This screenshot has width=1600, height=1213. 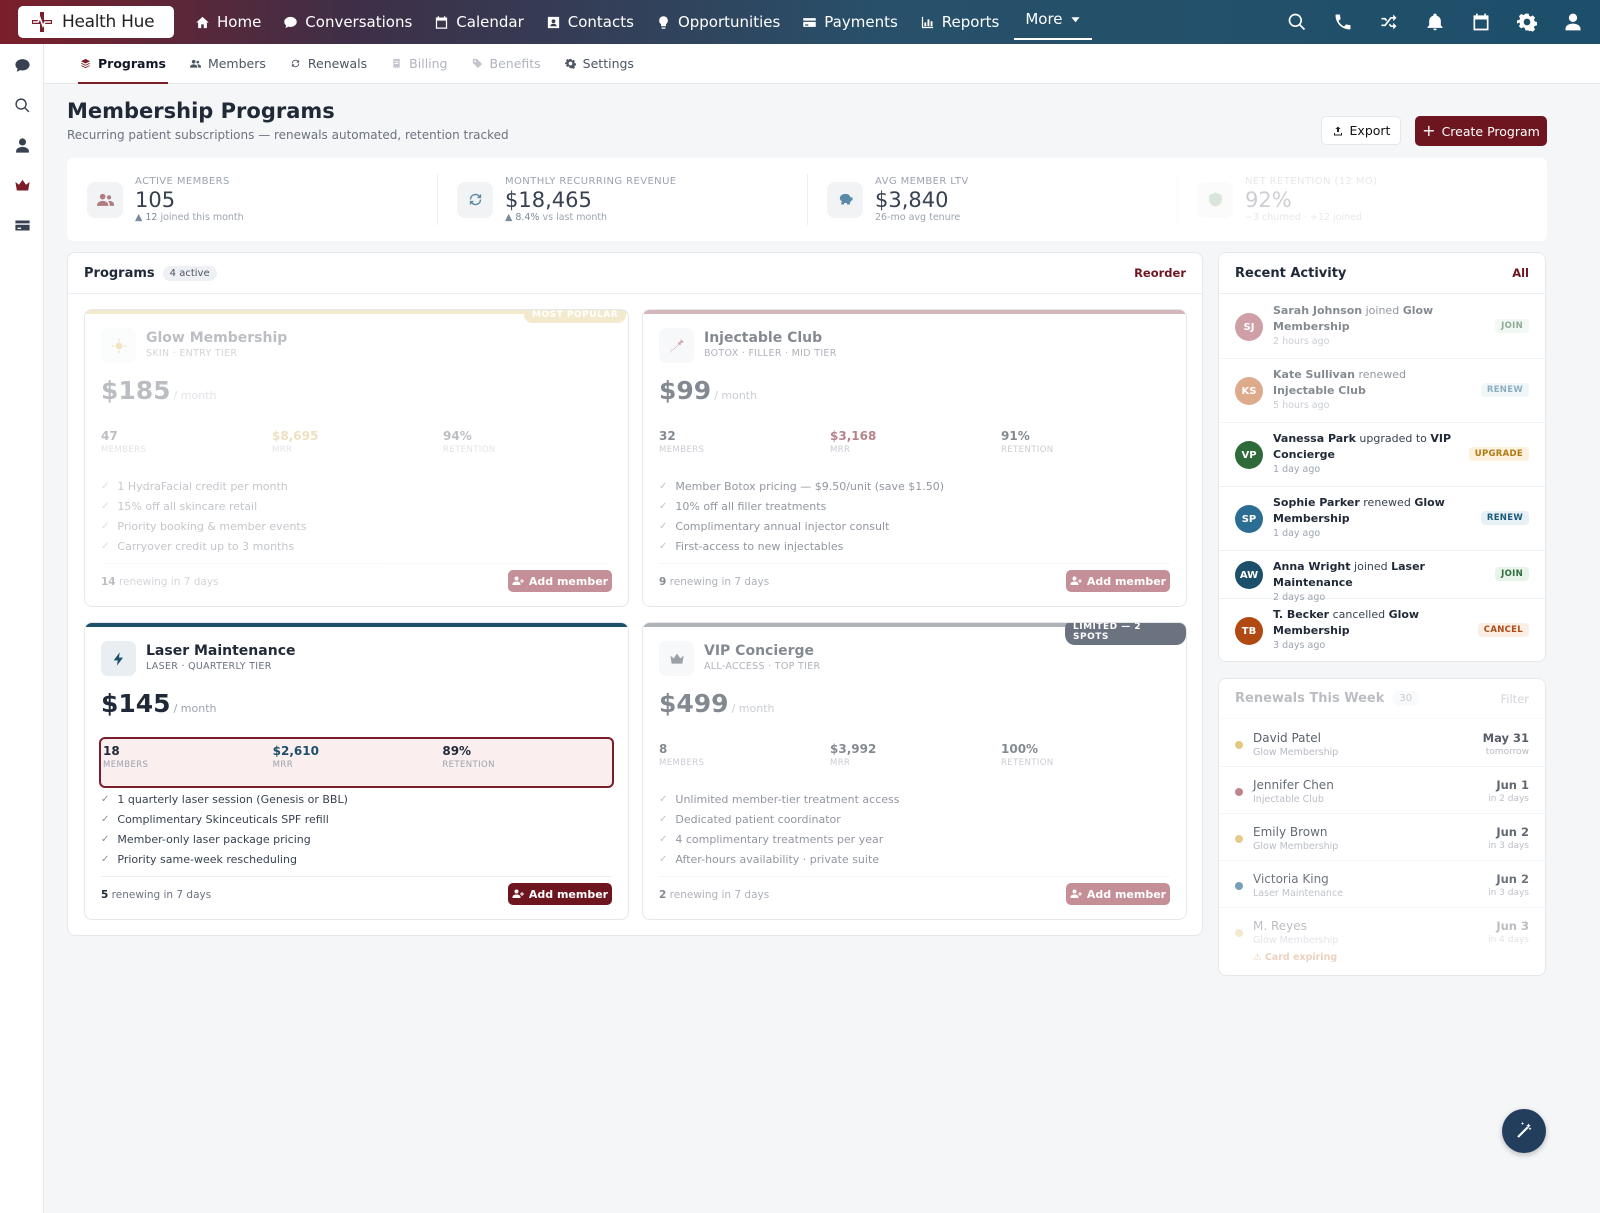 I want to click on magic-wand-button, so click(x=1524, y=1131).